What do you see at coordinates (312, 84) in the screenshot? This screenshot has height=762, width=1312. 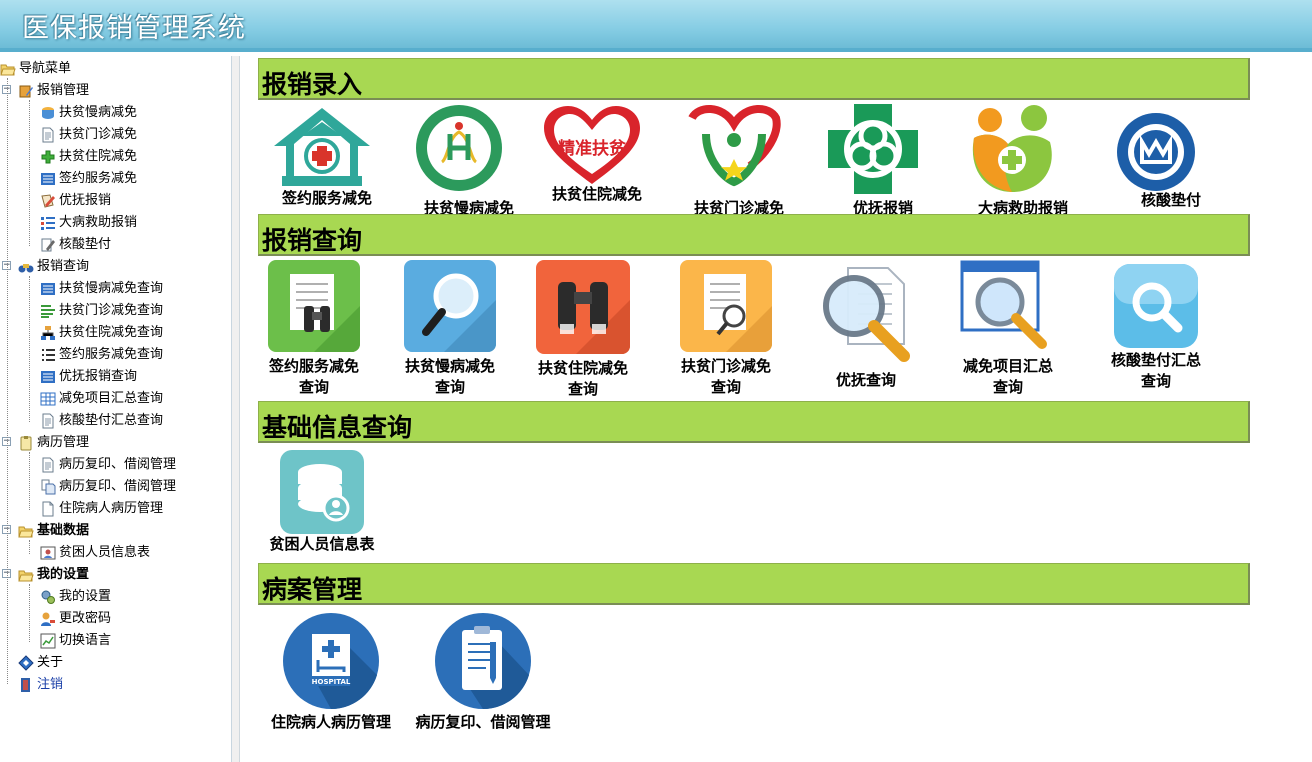 I see `section-title: 报销录入` at bounding box center [312, 84].